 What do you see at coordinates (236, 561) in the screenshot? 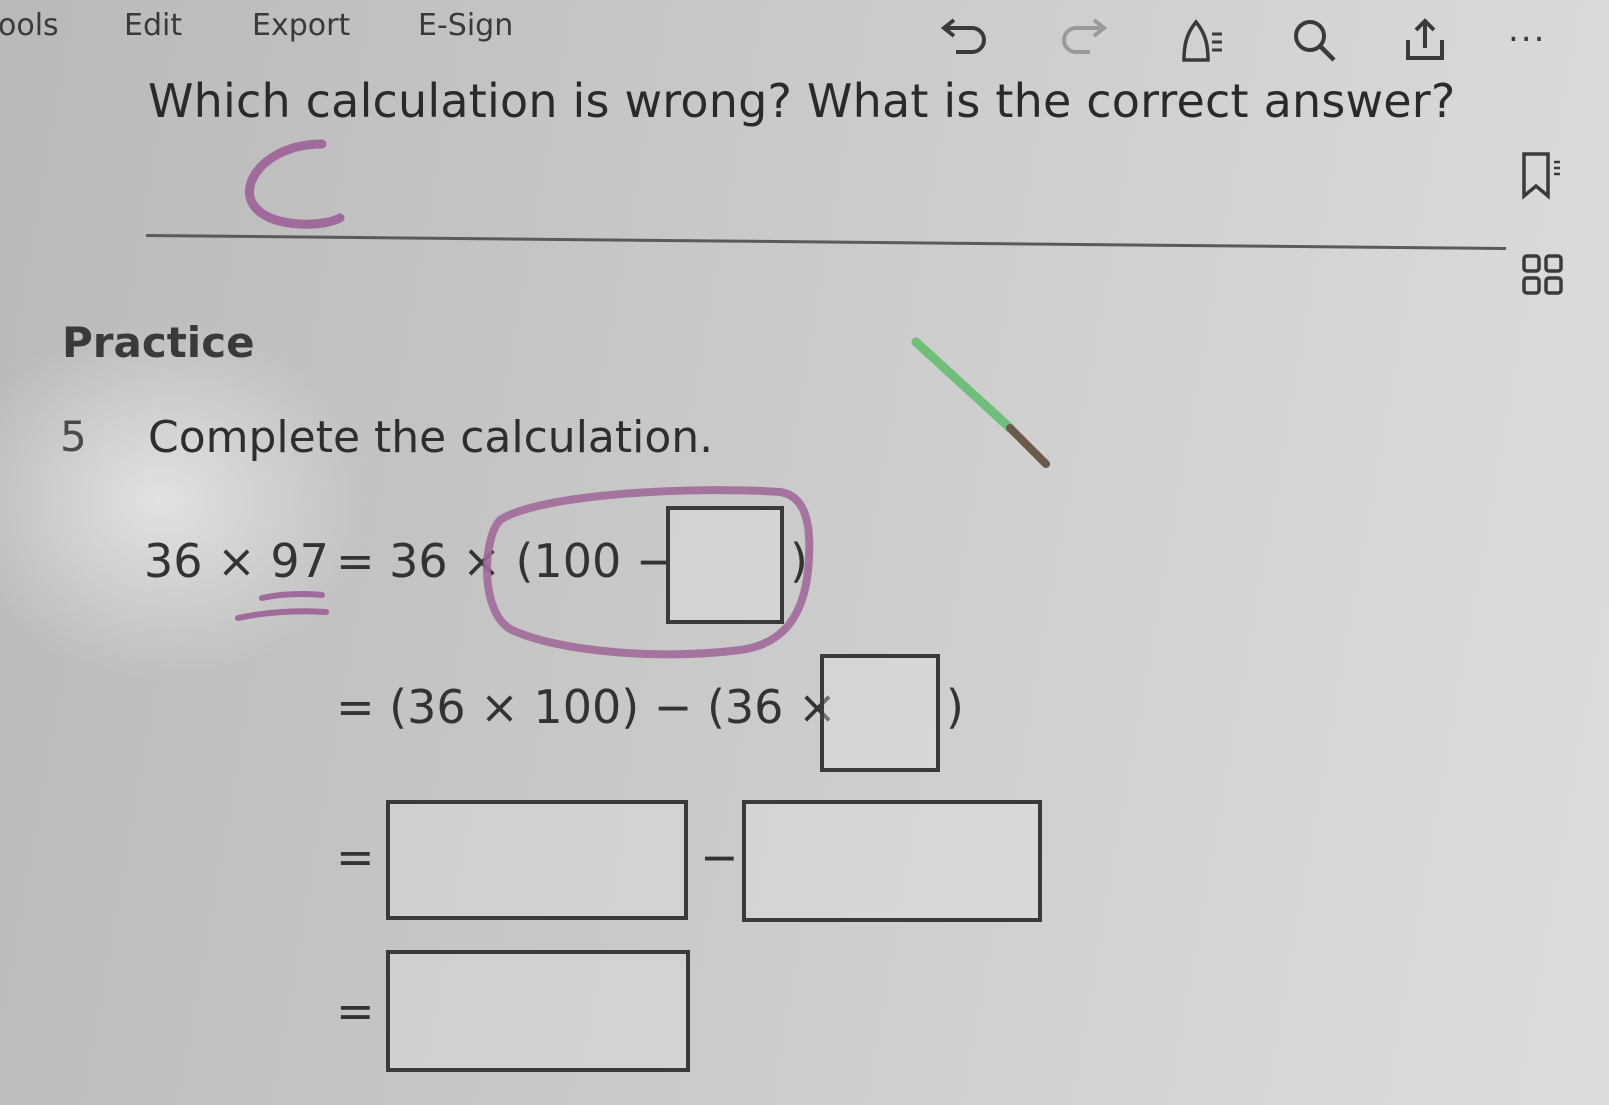
I see `expression-36x97: 36 × 97` at bounding box center [236, 561].